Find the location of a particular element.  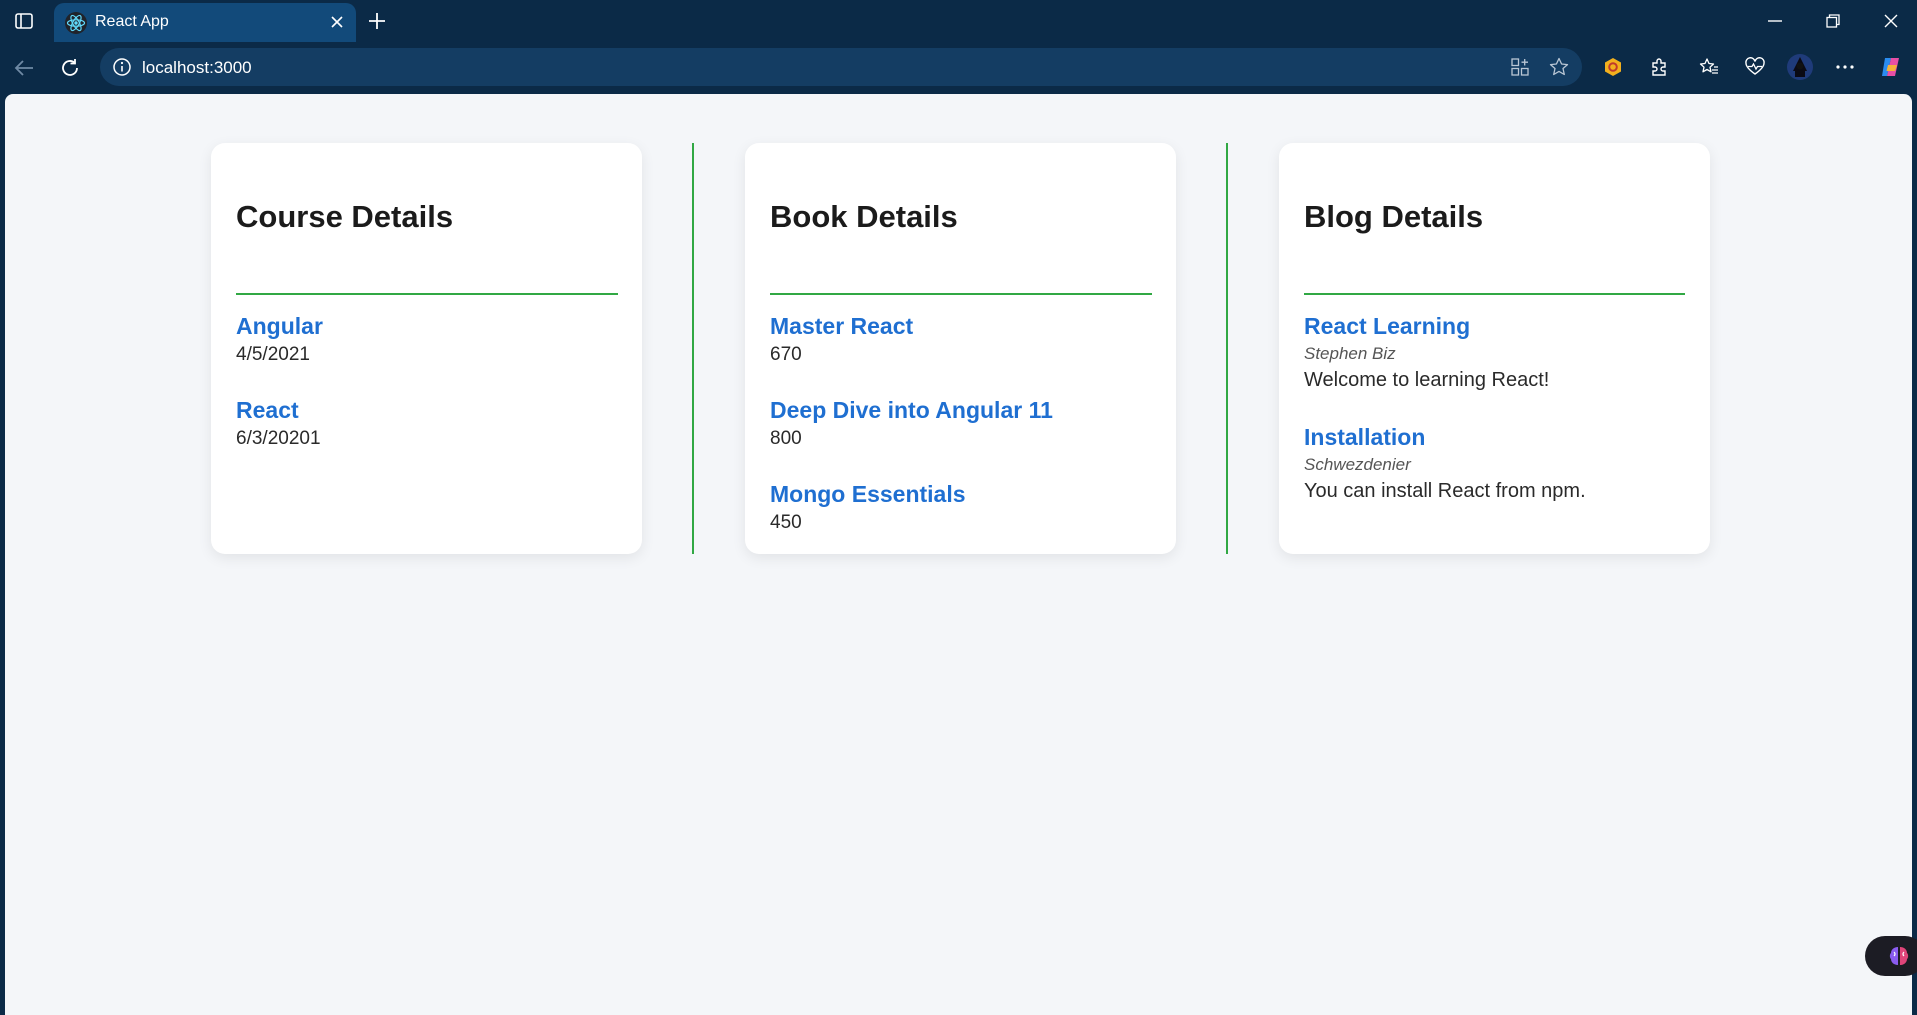

heart-pulse-icon is located at coordinates (1755, 66).